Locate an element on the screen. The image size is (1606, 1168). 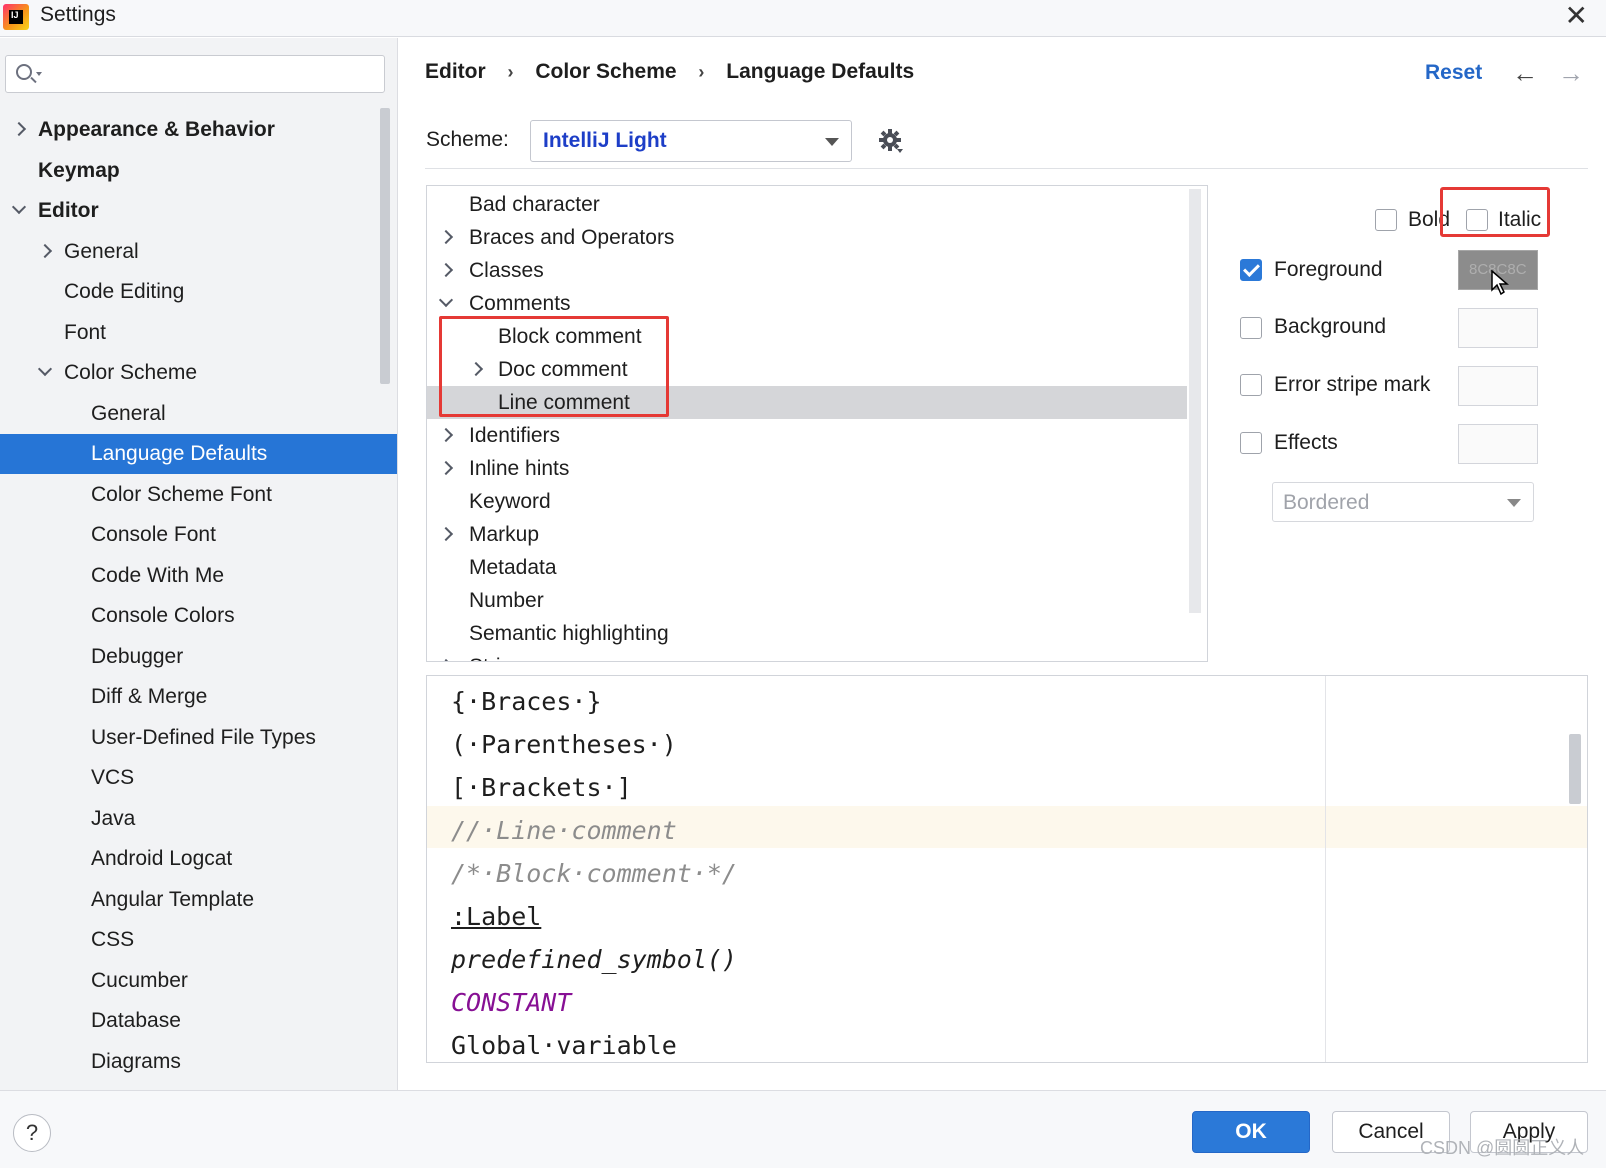
close-icon: ✕ is located at coordinates (1576, 16).